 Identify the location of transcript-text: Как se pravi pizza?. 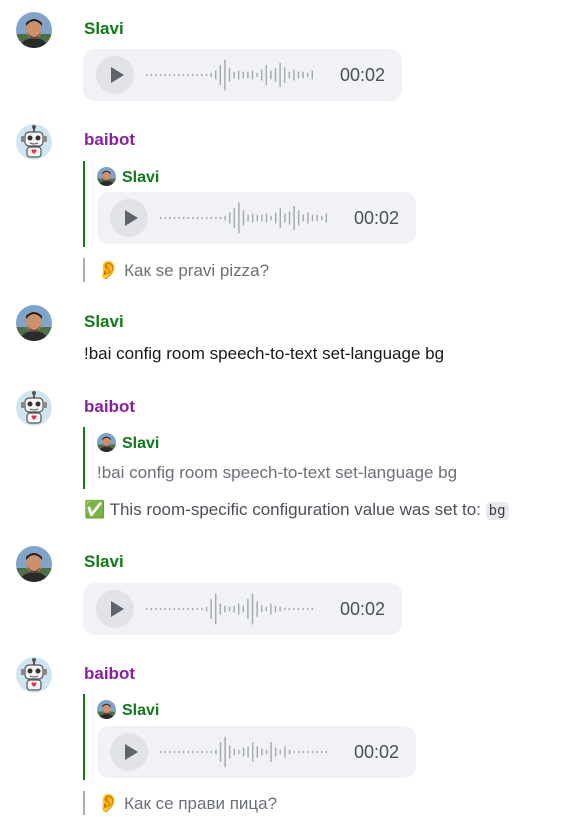
(197, 270).